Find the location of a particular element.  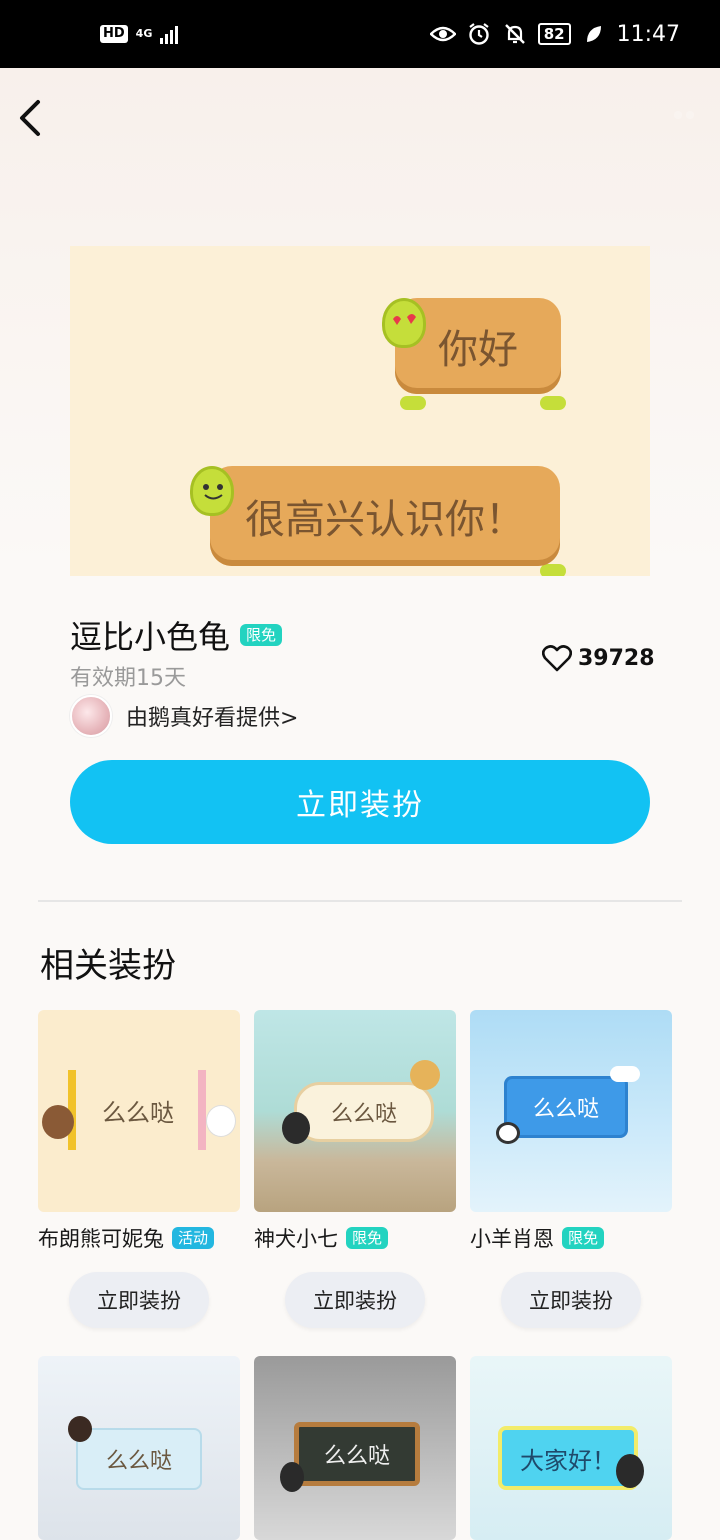

provider-text: 由鹅真好看提供> is located at coordinates (212, 718).